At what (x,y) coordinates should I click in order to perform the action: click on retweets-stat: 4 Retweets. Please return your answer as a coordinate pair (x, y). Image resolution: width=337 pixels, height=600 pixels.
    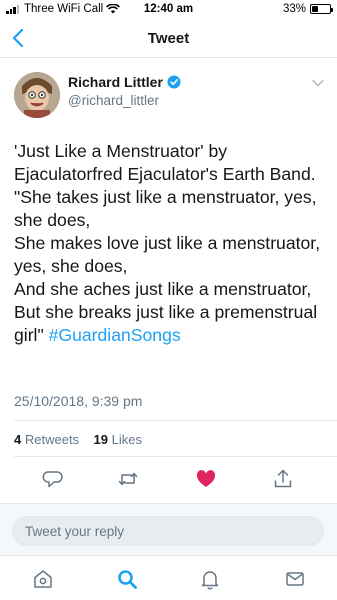
    Looking at the image, I should click on (46, 439).